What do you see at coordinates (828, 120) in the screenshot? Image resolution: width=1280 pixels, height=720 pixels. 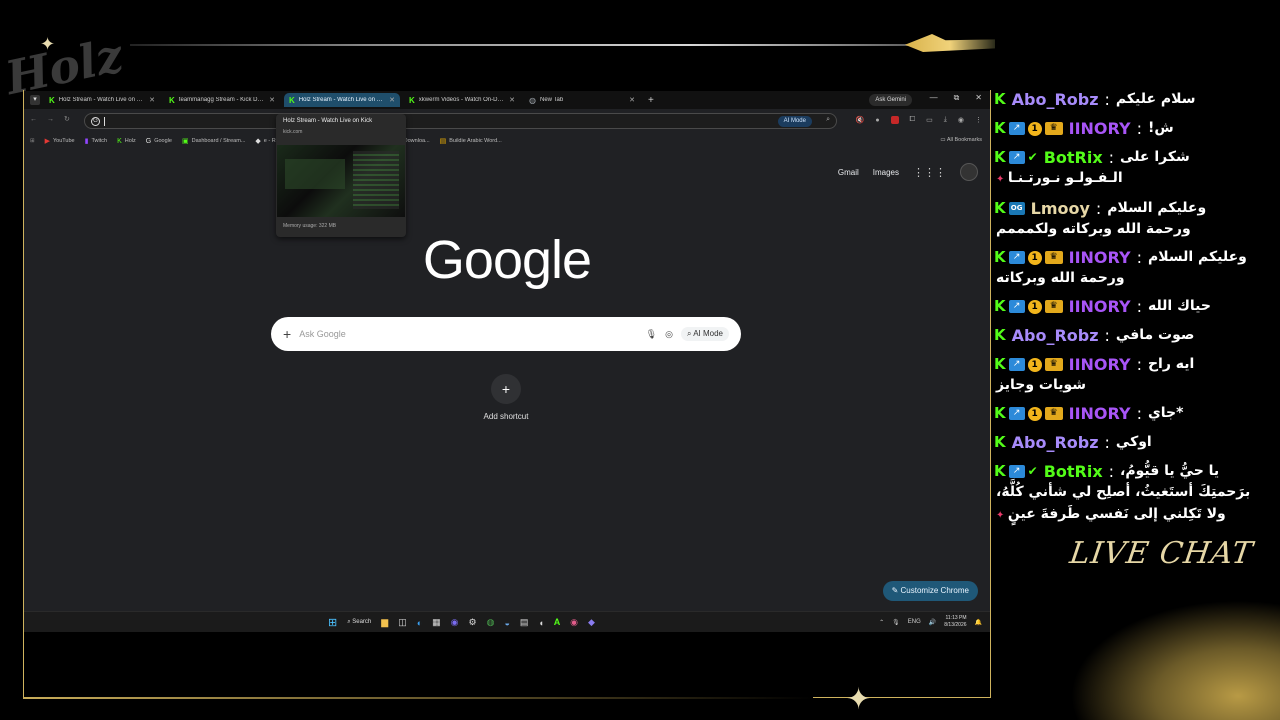 I see `search-icon: ⌕` at bounding box center [828, 120].